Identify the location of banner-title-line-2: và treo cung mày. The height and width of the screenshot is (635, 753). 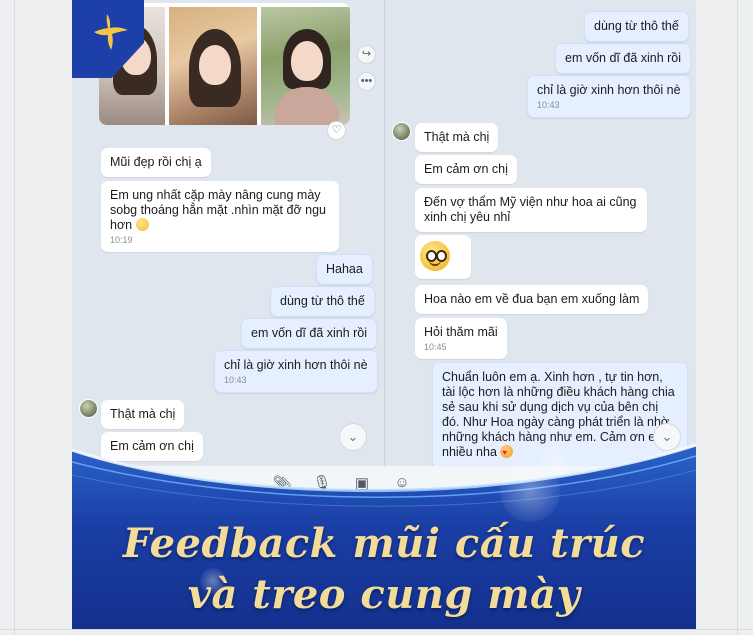
(384, 594).